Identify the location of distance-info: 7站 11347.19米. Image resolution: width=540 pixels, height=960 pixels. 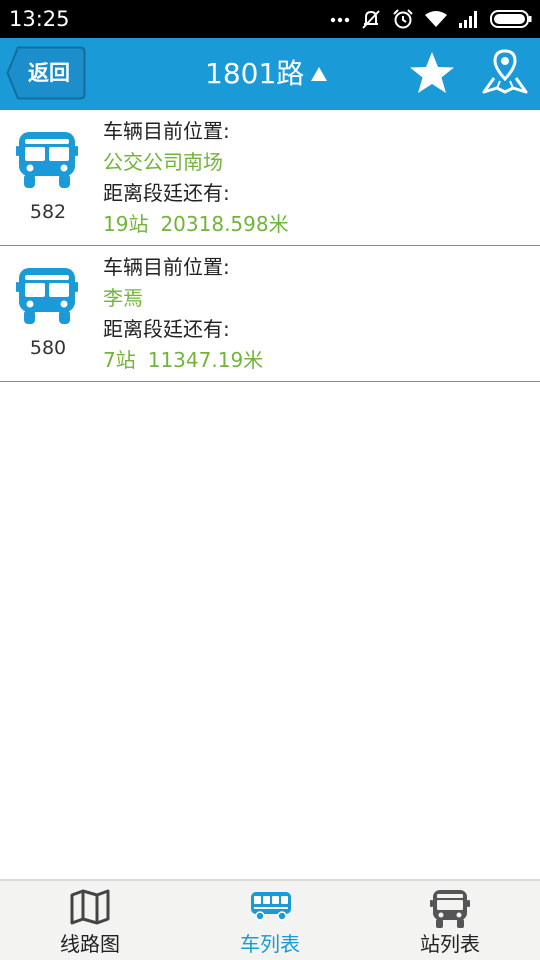
(183, 360).